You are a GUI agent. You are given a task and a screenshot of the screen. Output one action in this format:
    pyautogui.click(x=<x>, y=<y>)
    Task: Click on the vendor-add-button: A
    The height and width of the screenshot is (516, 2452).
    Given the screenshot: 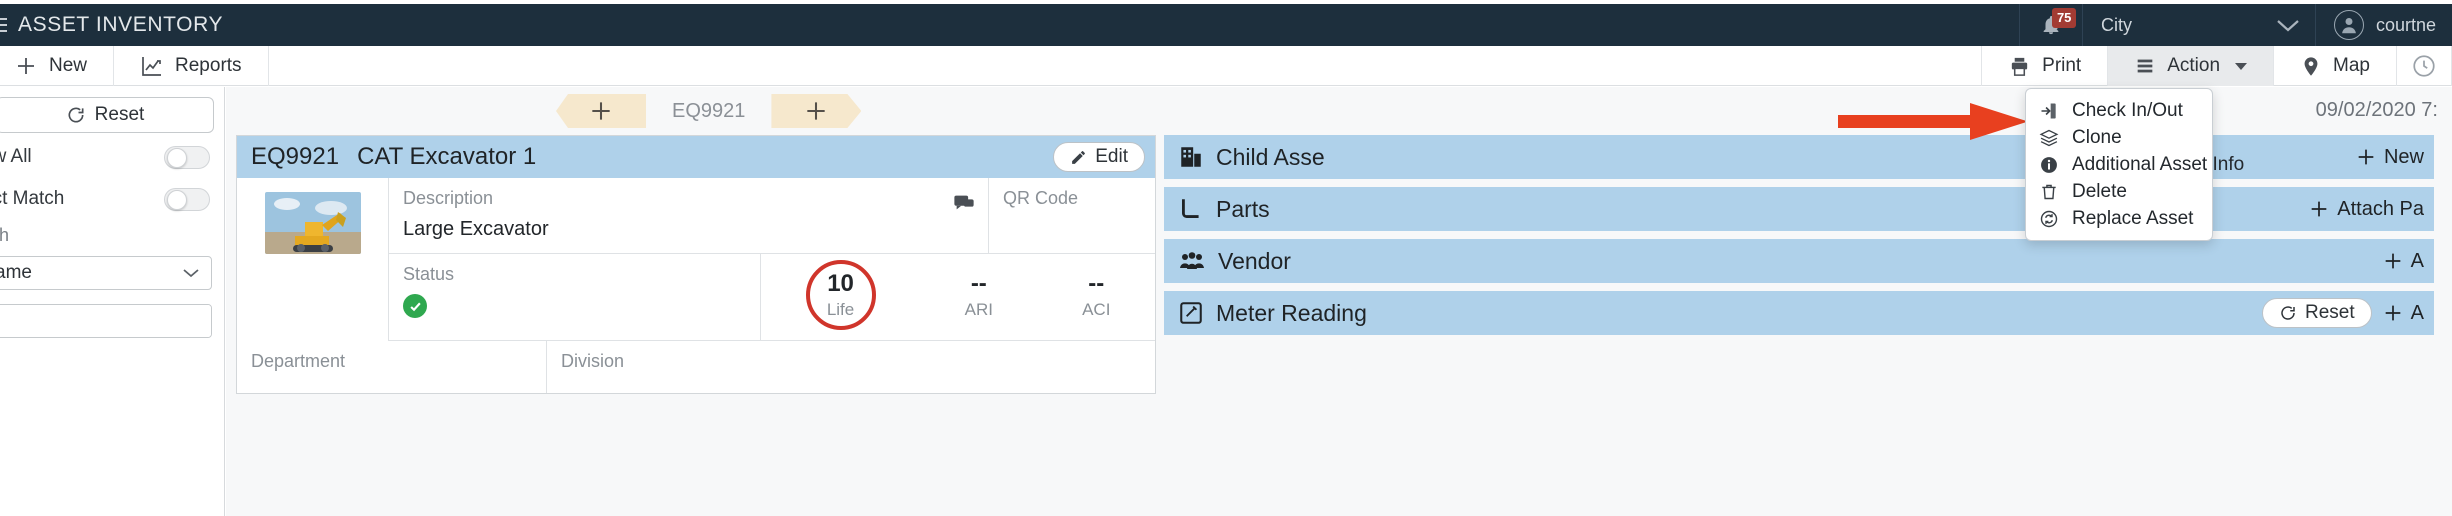 What is the action you would take?
    pyautogui.click(x=2403, y=261)
    